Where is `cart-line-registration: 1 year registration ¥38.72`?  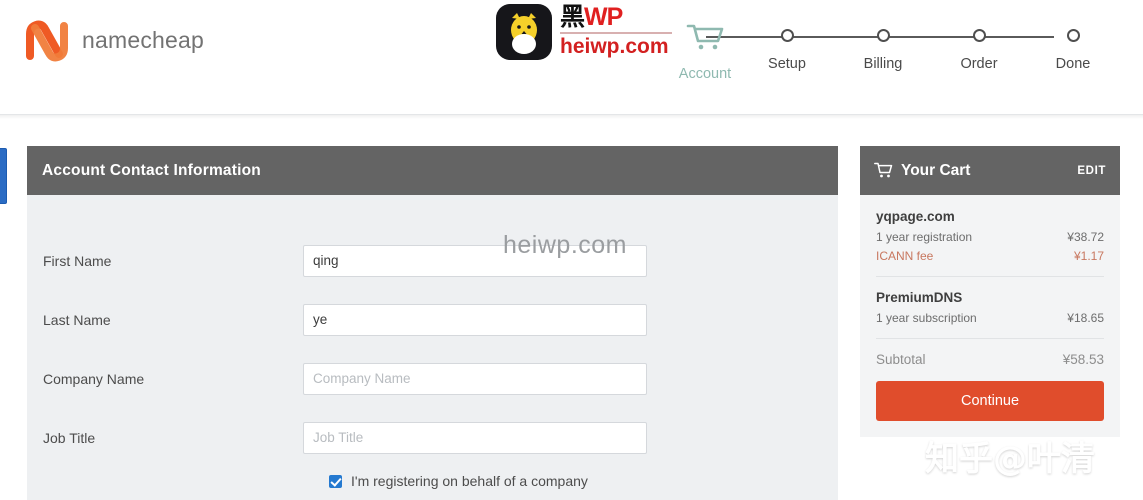 cart-line-registration: 1 year registration ¥38.72 is located at coordinates (990, 237).